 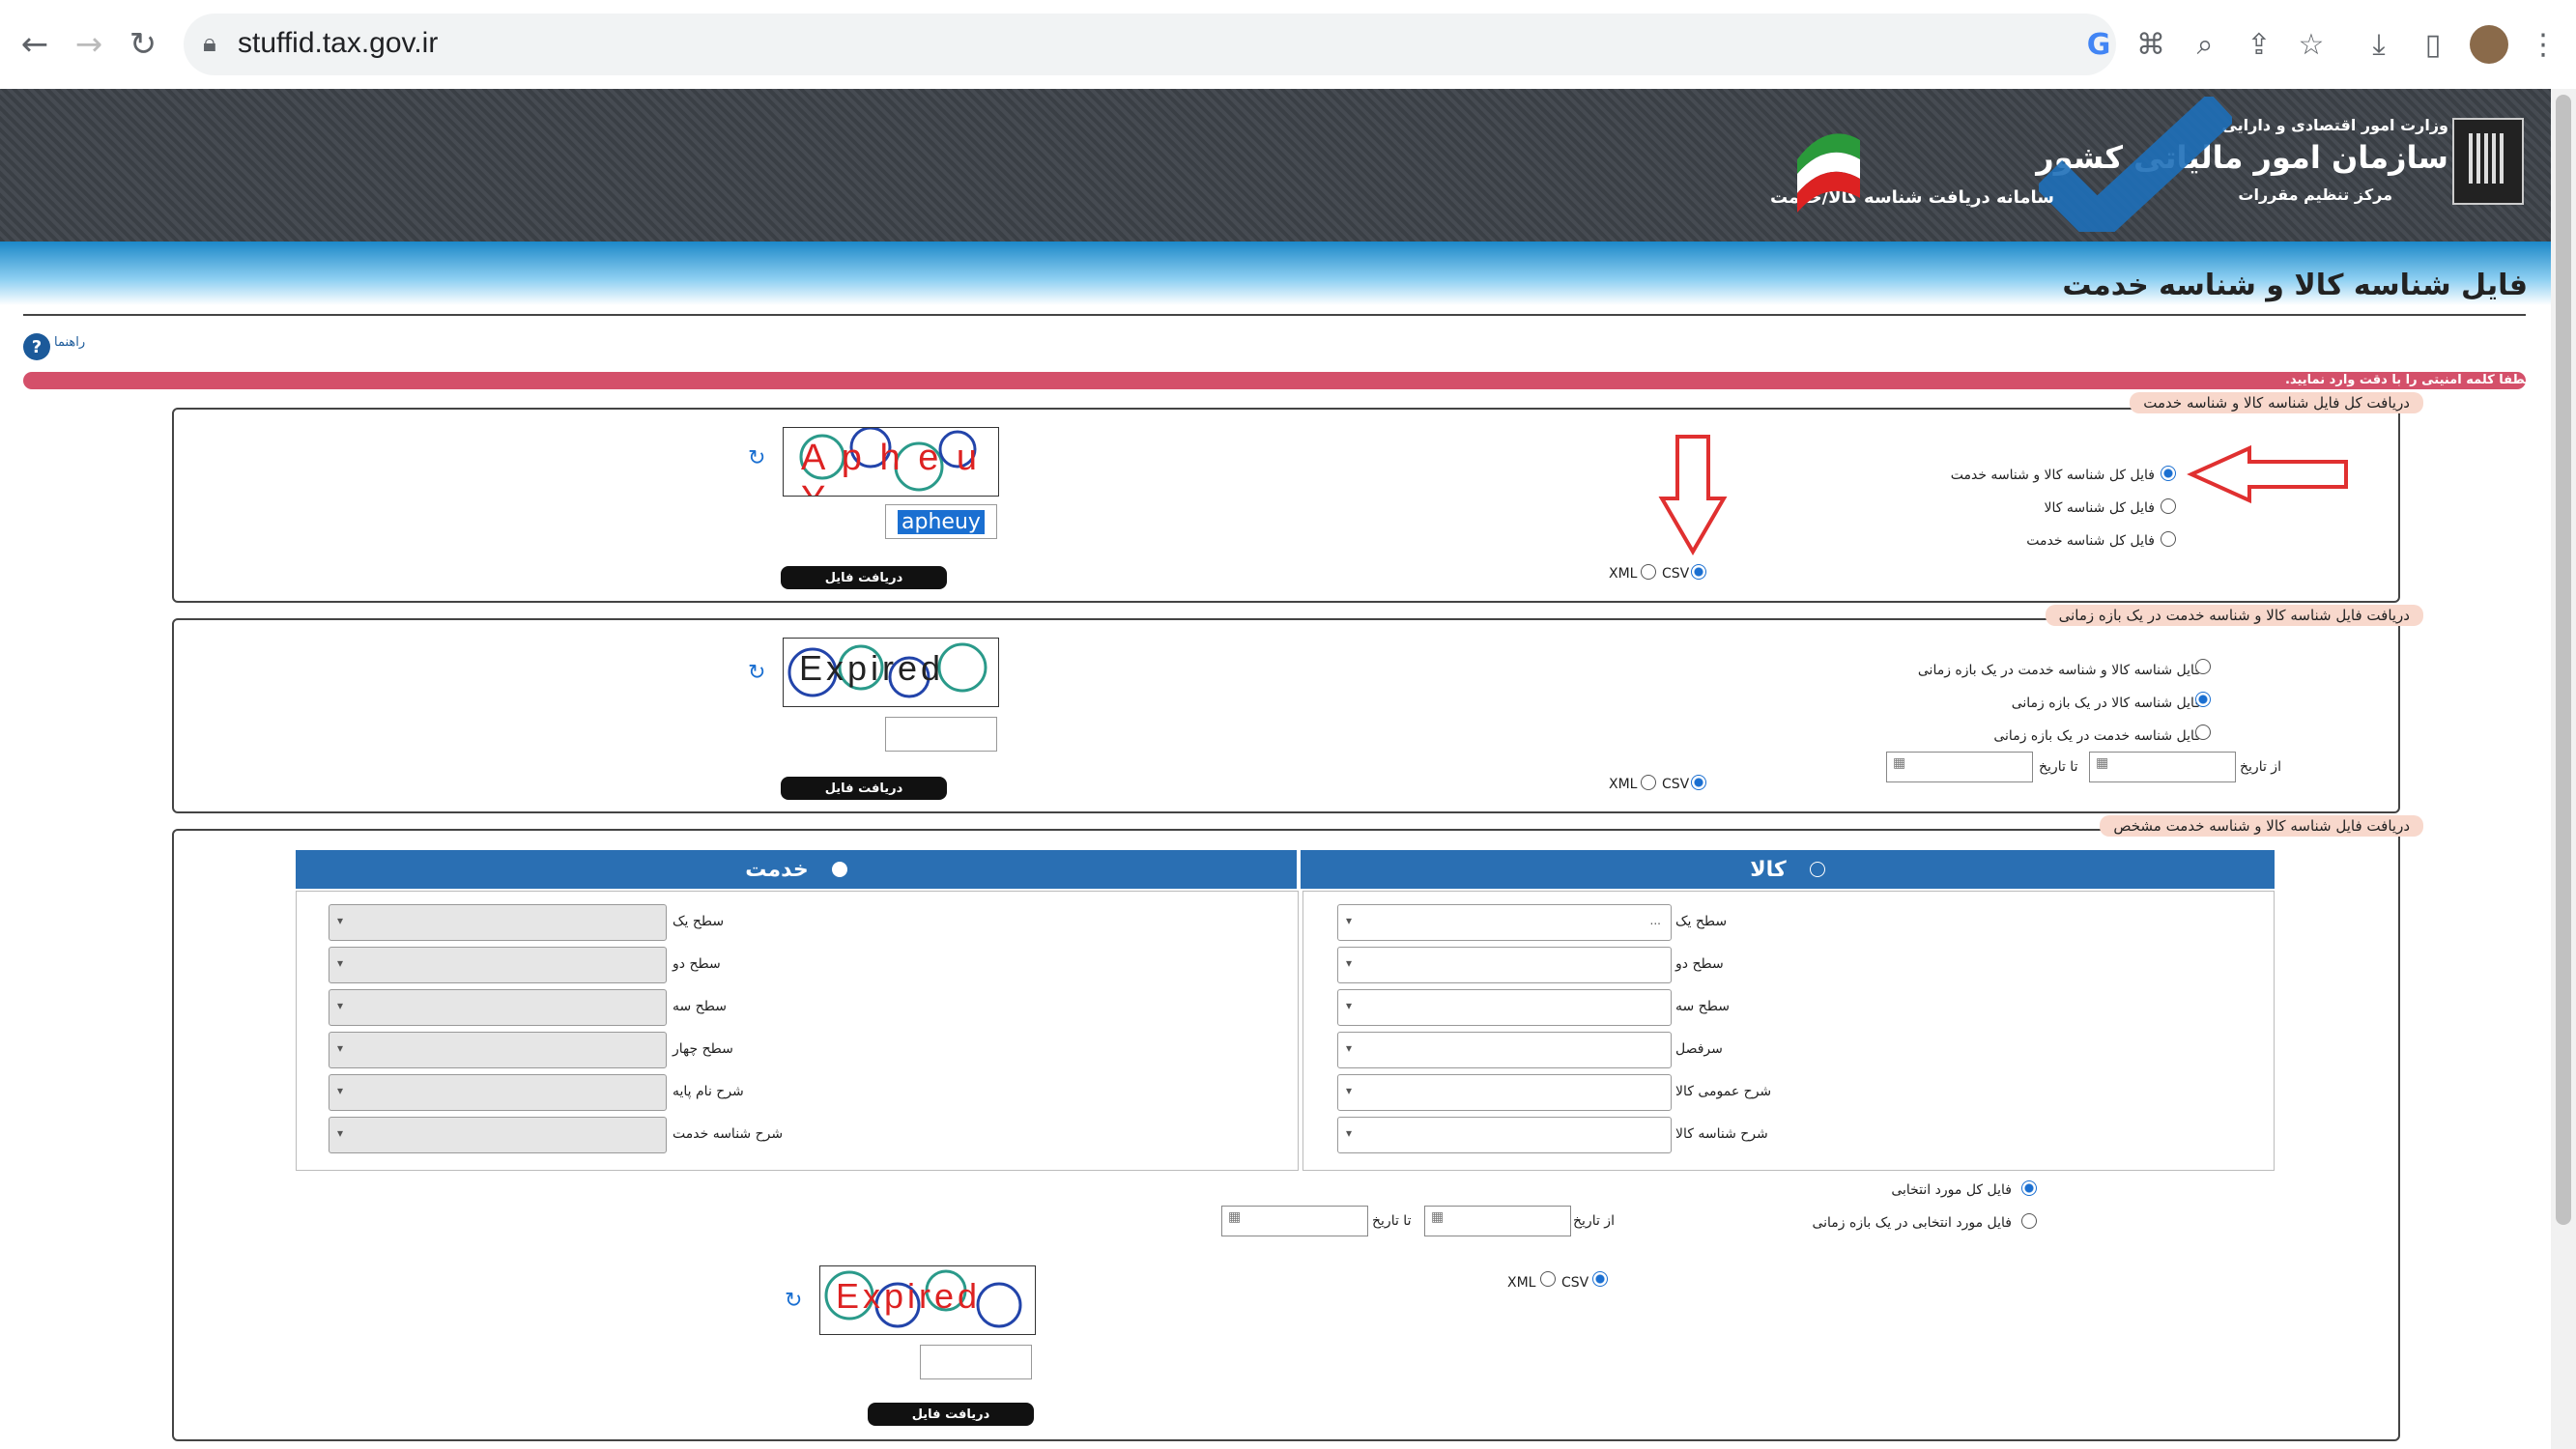 What do you see at coordinates (1699, 1049) in the screenshot?
I see `goods-heading-label: سرفصل` at bounding box center [1699, 1049].